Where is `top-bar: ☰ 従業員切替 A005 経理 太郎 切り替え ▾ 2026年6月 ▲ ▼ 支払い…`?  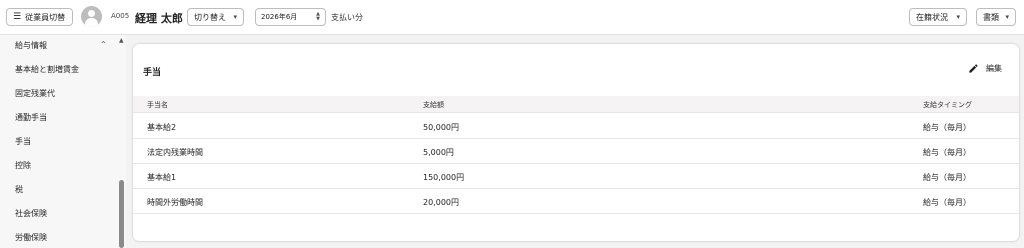 top-bar: ☰ 従業員切替 A005 経理 太郎 切り替え ▾ 2026年6月 ▲ ▼ 支払い… is located at coordinates (512, 17).